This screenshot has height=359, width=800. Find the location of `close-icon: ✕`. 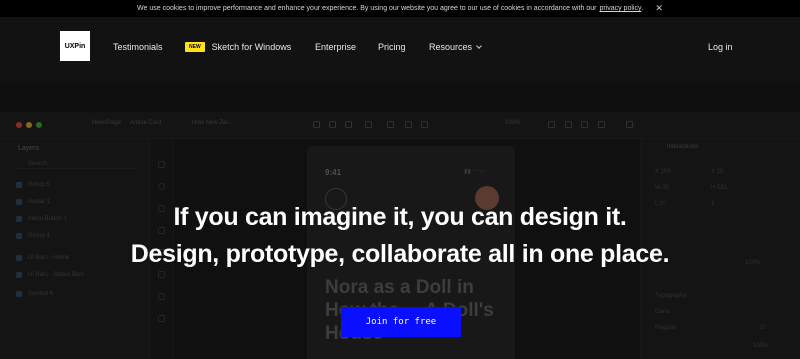

close-icon: ✕ is located at coordinates (659, 8).